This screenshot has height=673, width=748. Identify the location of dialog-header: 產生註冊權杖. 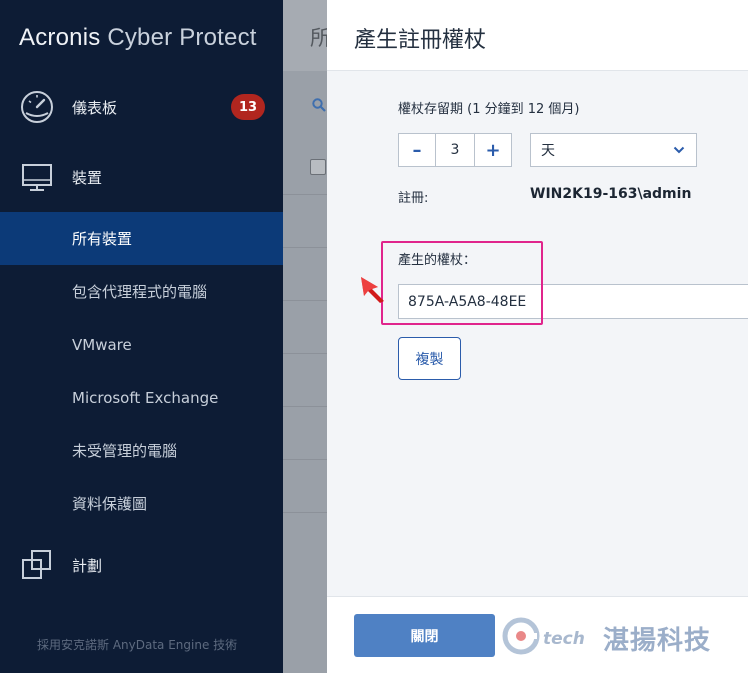
(537, 35).